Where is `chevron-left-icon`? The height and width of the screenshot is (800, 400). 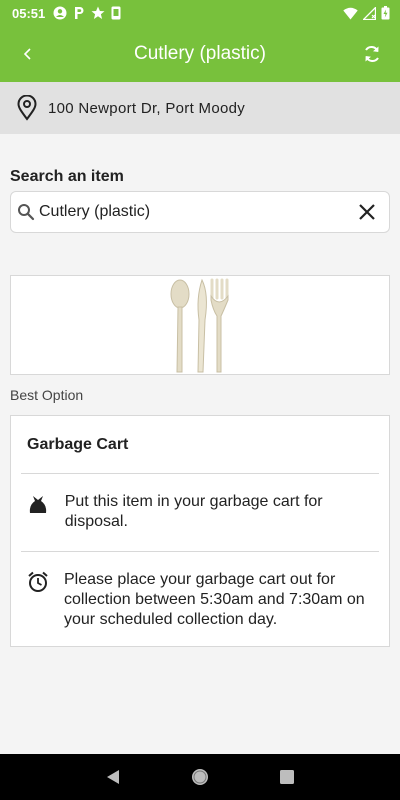
chevron-left-icon is located at coordinates (27, 54).